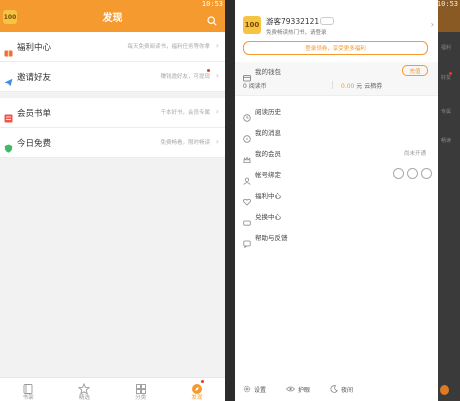 Image resolution: width=460 pixels, height=401 pixels. Describe the element at coordinates (335, 48) in the screenshot. I see `login-button: 登录领券，享受更多福利` at that location.